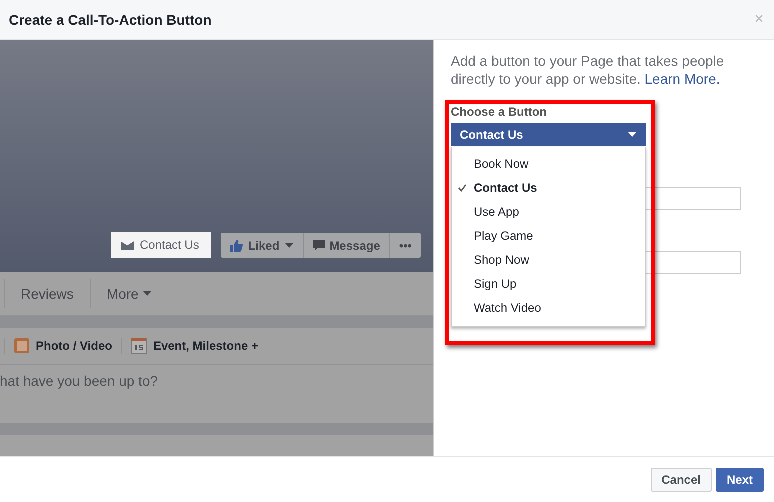 The width and height of the screenshot is (774, 502). I want to click on composer-action: Photo / Video, so click(63, 346).